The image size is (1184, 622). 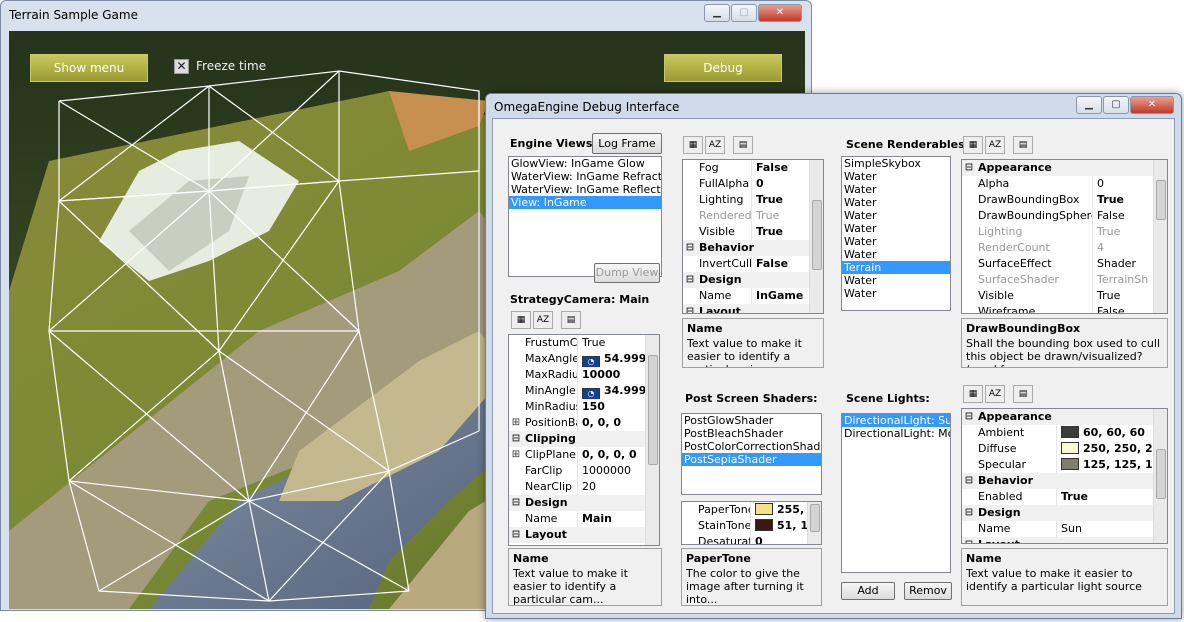 What do you see at coordinates (627, 273) in the screenshot?
I see `dump-view-button: Dump View` at bounding box center [627, 273].